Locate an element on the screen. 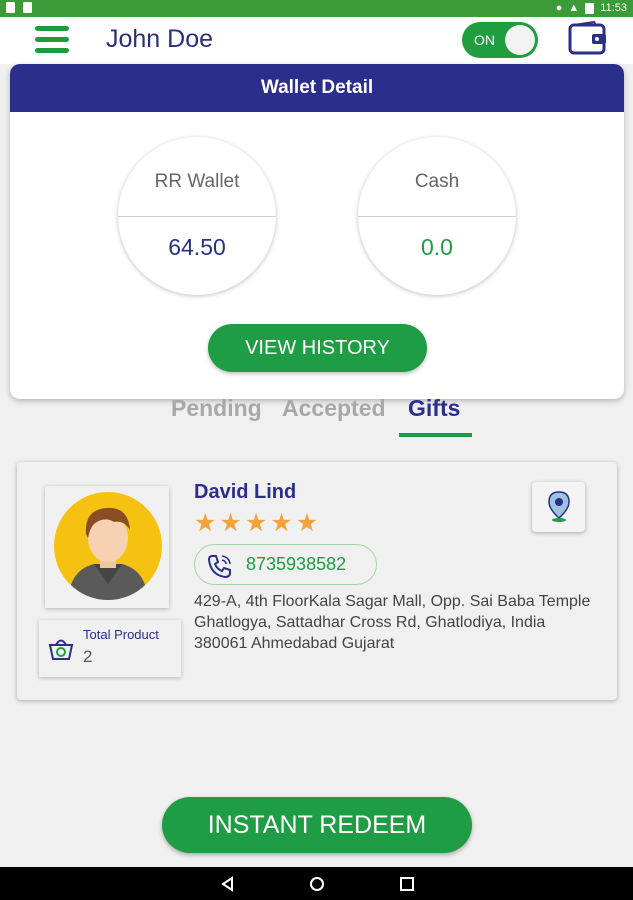  app-bar: John Doe ON is located at coordinates (316, 40).